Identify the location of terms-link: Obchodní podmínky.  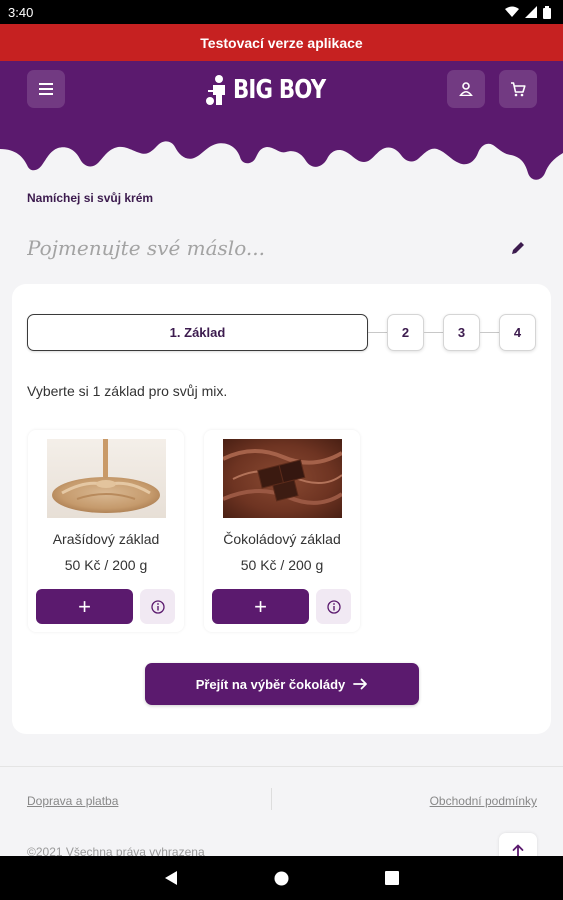
(483, 801).